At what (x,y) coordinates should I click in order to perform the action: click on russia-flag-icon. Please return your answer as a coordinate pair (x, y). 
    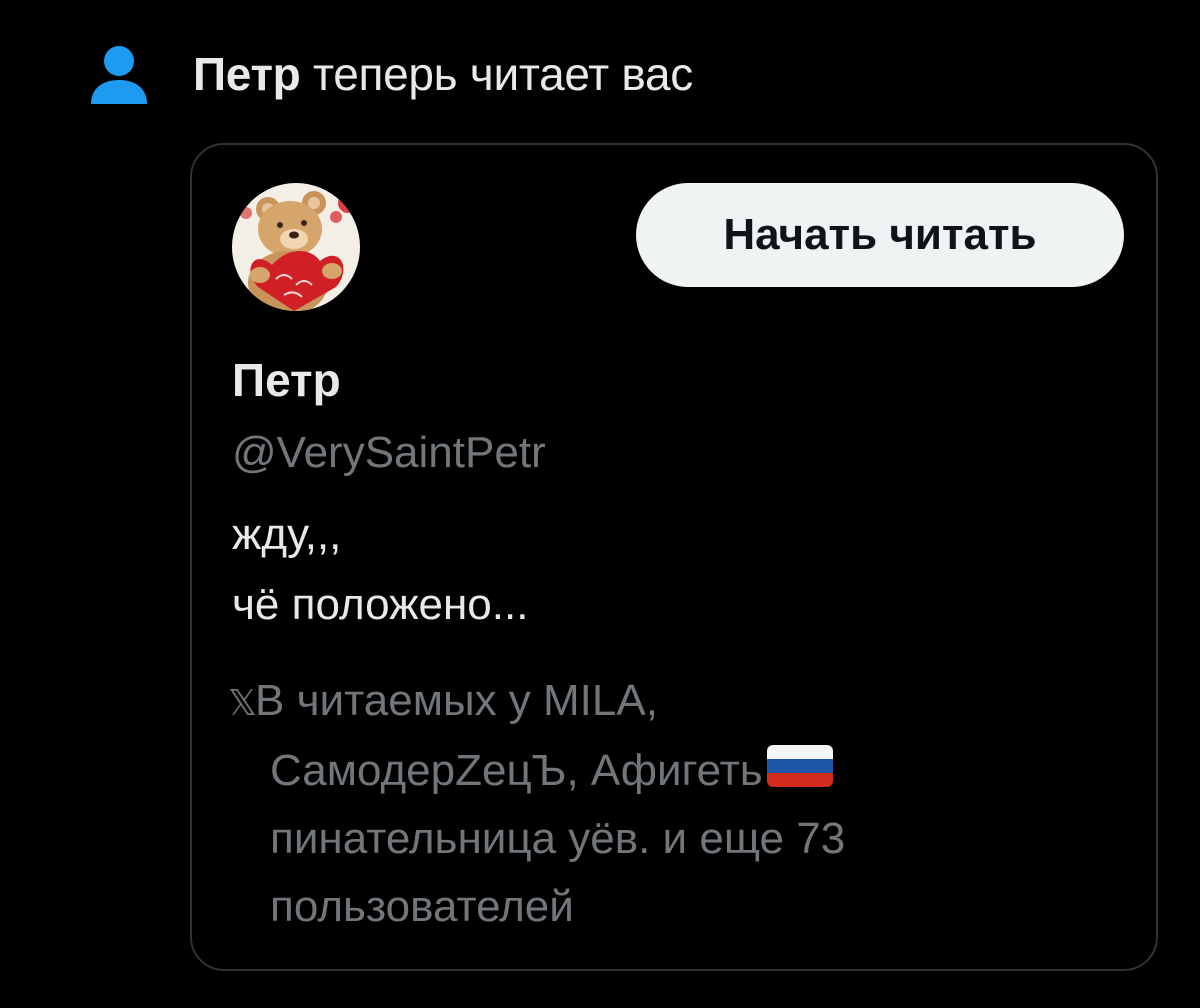
    Looking at the image, I should click on (800, 766).